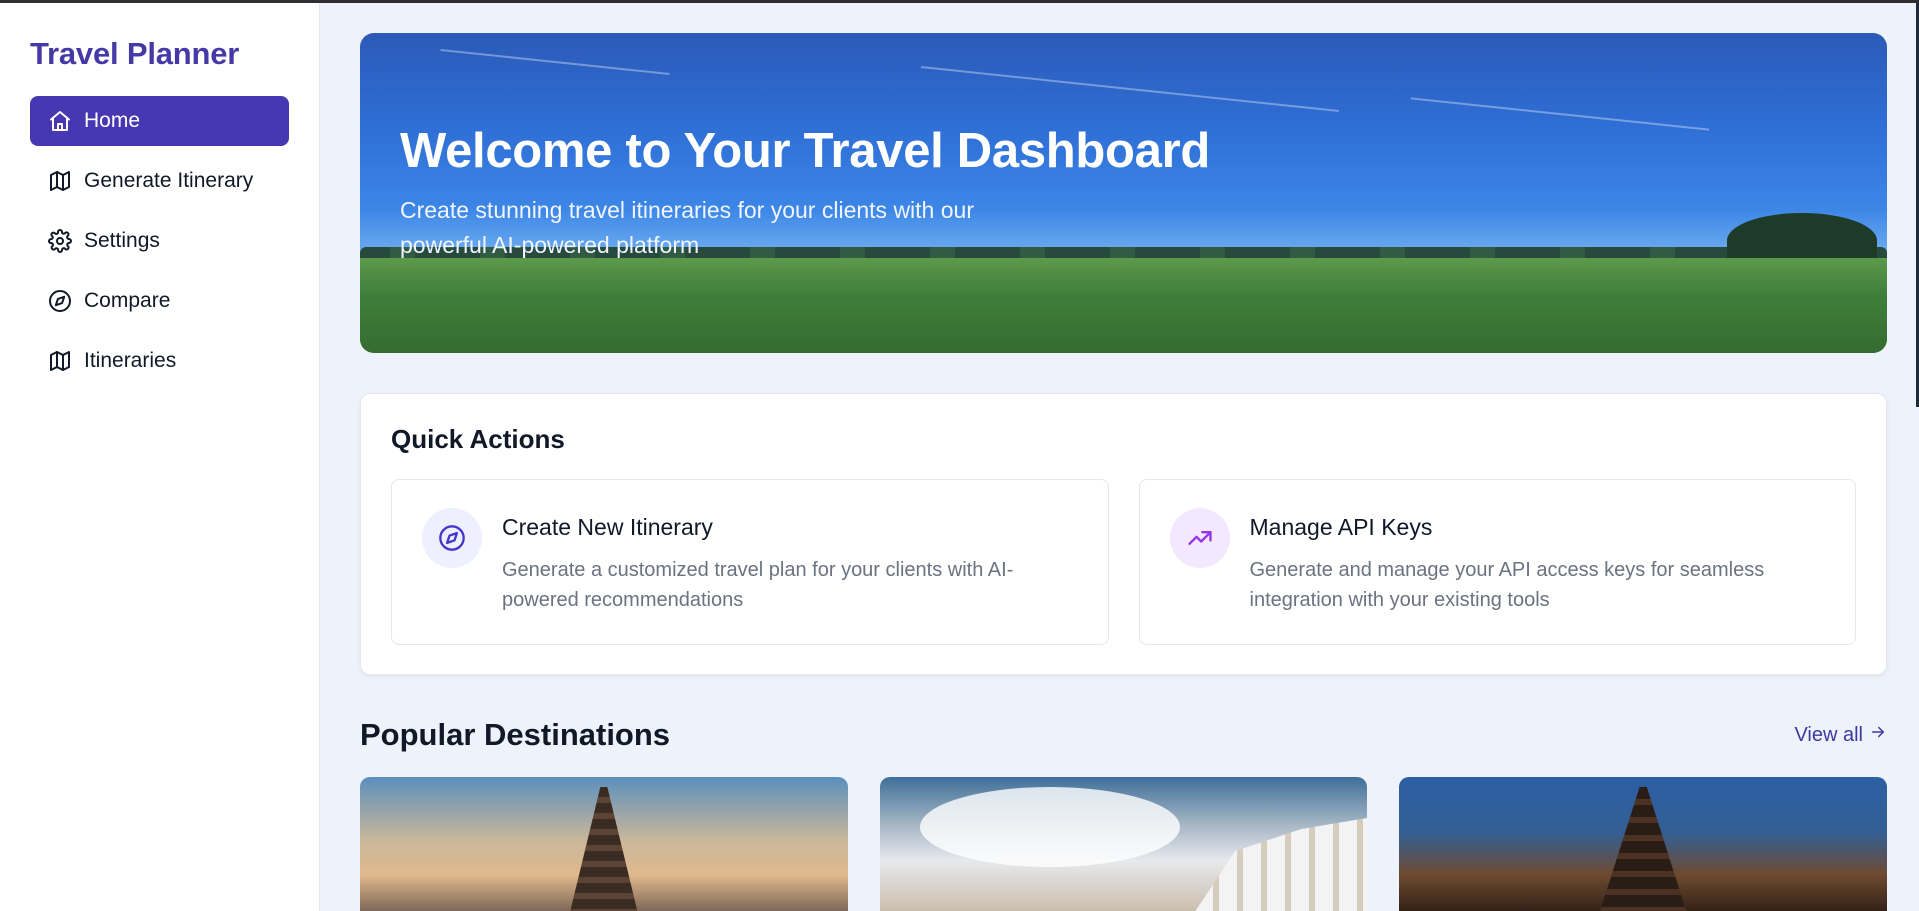  What do you see at coordinates (169, 180) in the screenshot?
I see `sidebar-item-label: Generate Itinerary` at bounding box center [169, 180].